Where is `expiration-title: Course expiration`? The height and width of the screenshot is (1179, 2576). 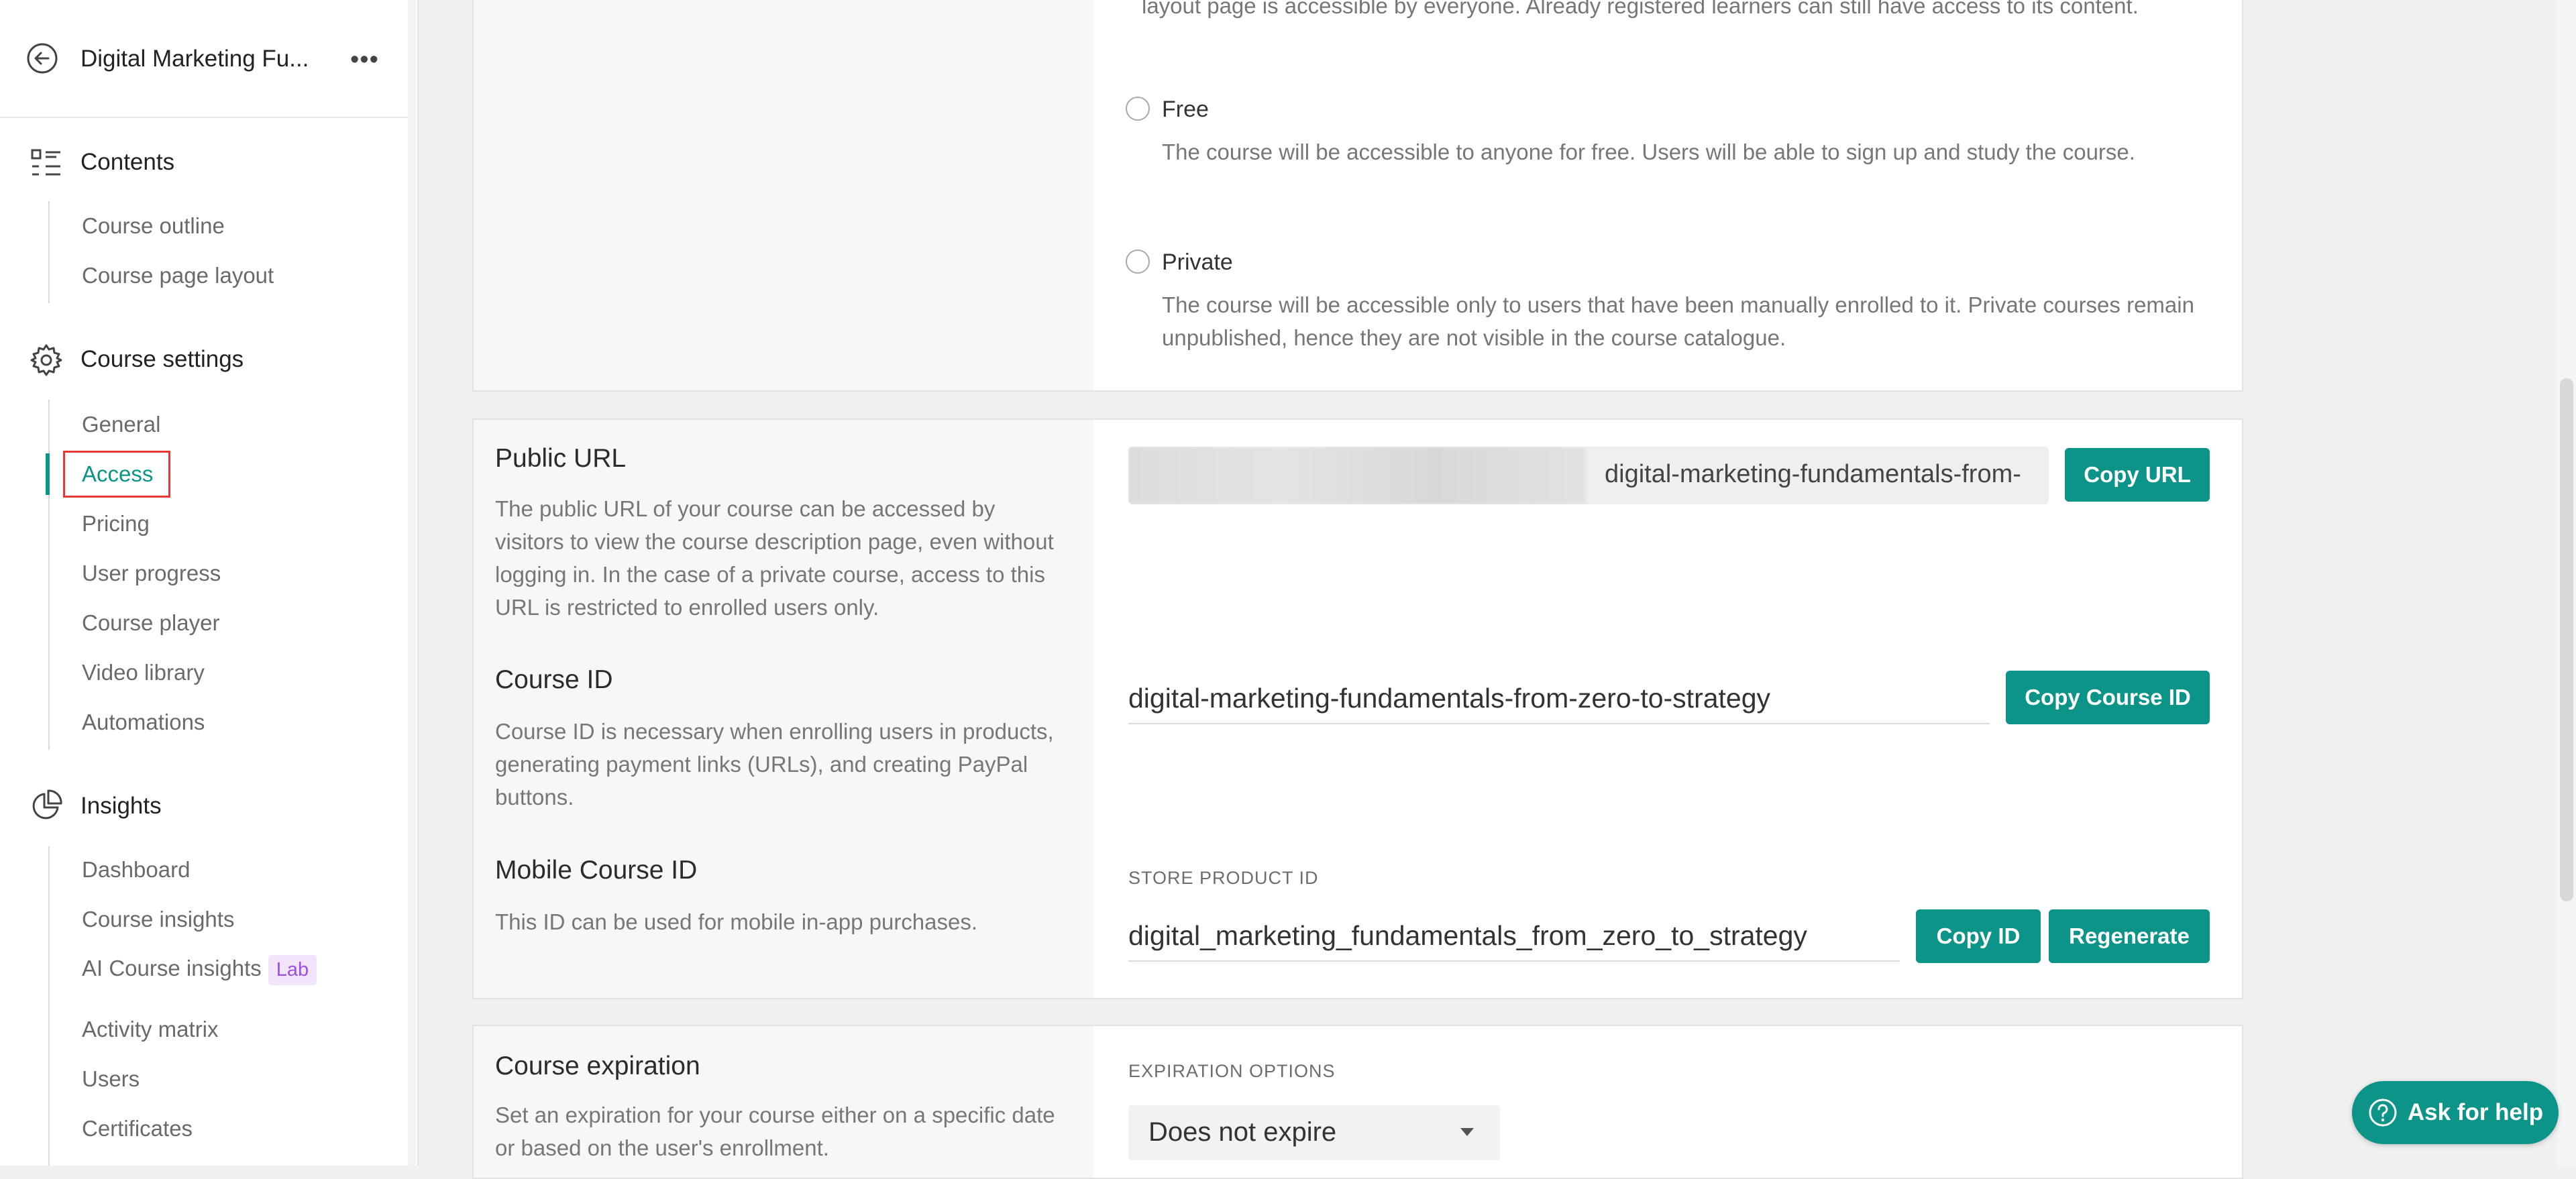
expiration-title: Course expiration is located at coordinates (597, 1066).